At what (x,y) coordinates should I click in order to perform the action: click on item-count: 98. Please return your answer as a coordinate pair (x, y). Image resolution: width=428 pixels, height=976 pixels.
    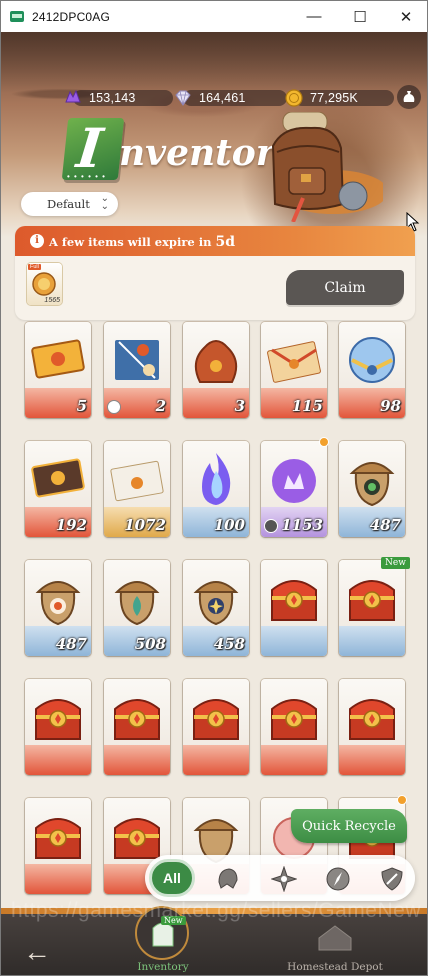
    Looking at the image, I should click on (390, 406).